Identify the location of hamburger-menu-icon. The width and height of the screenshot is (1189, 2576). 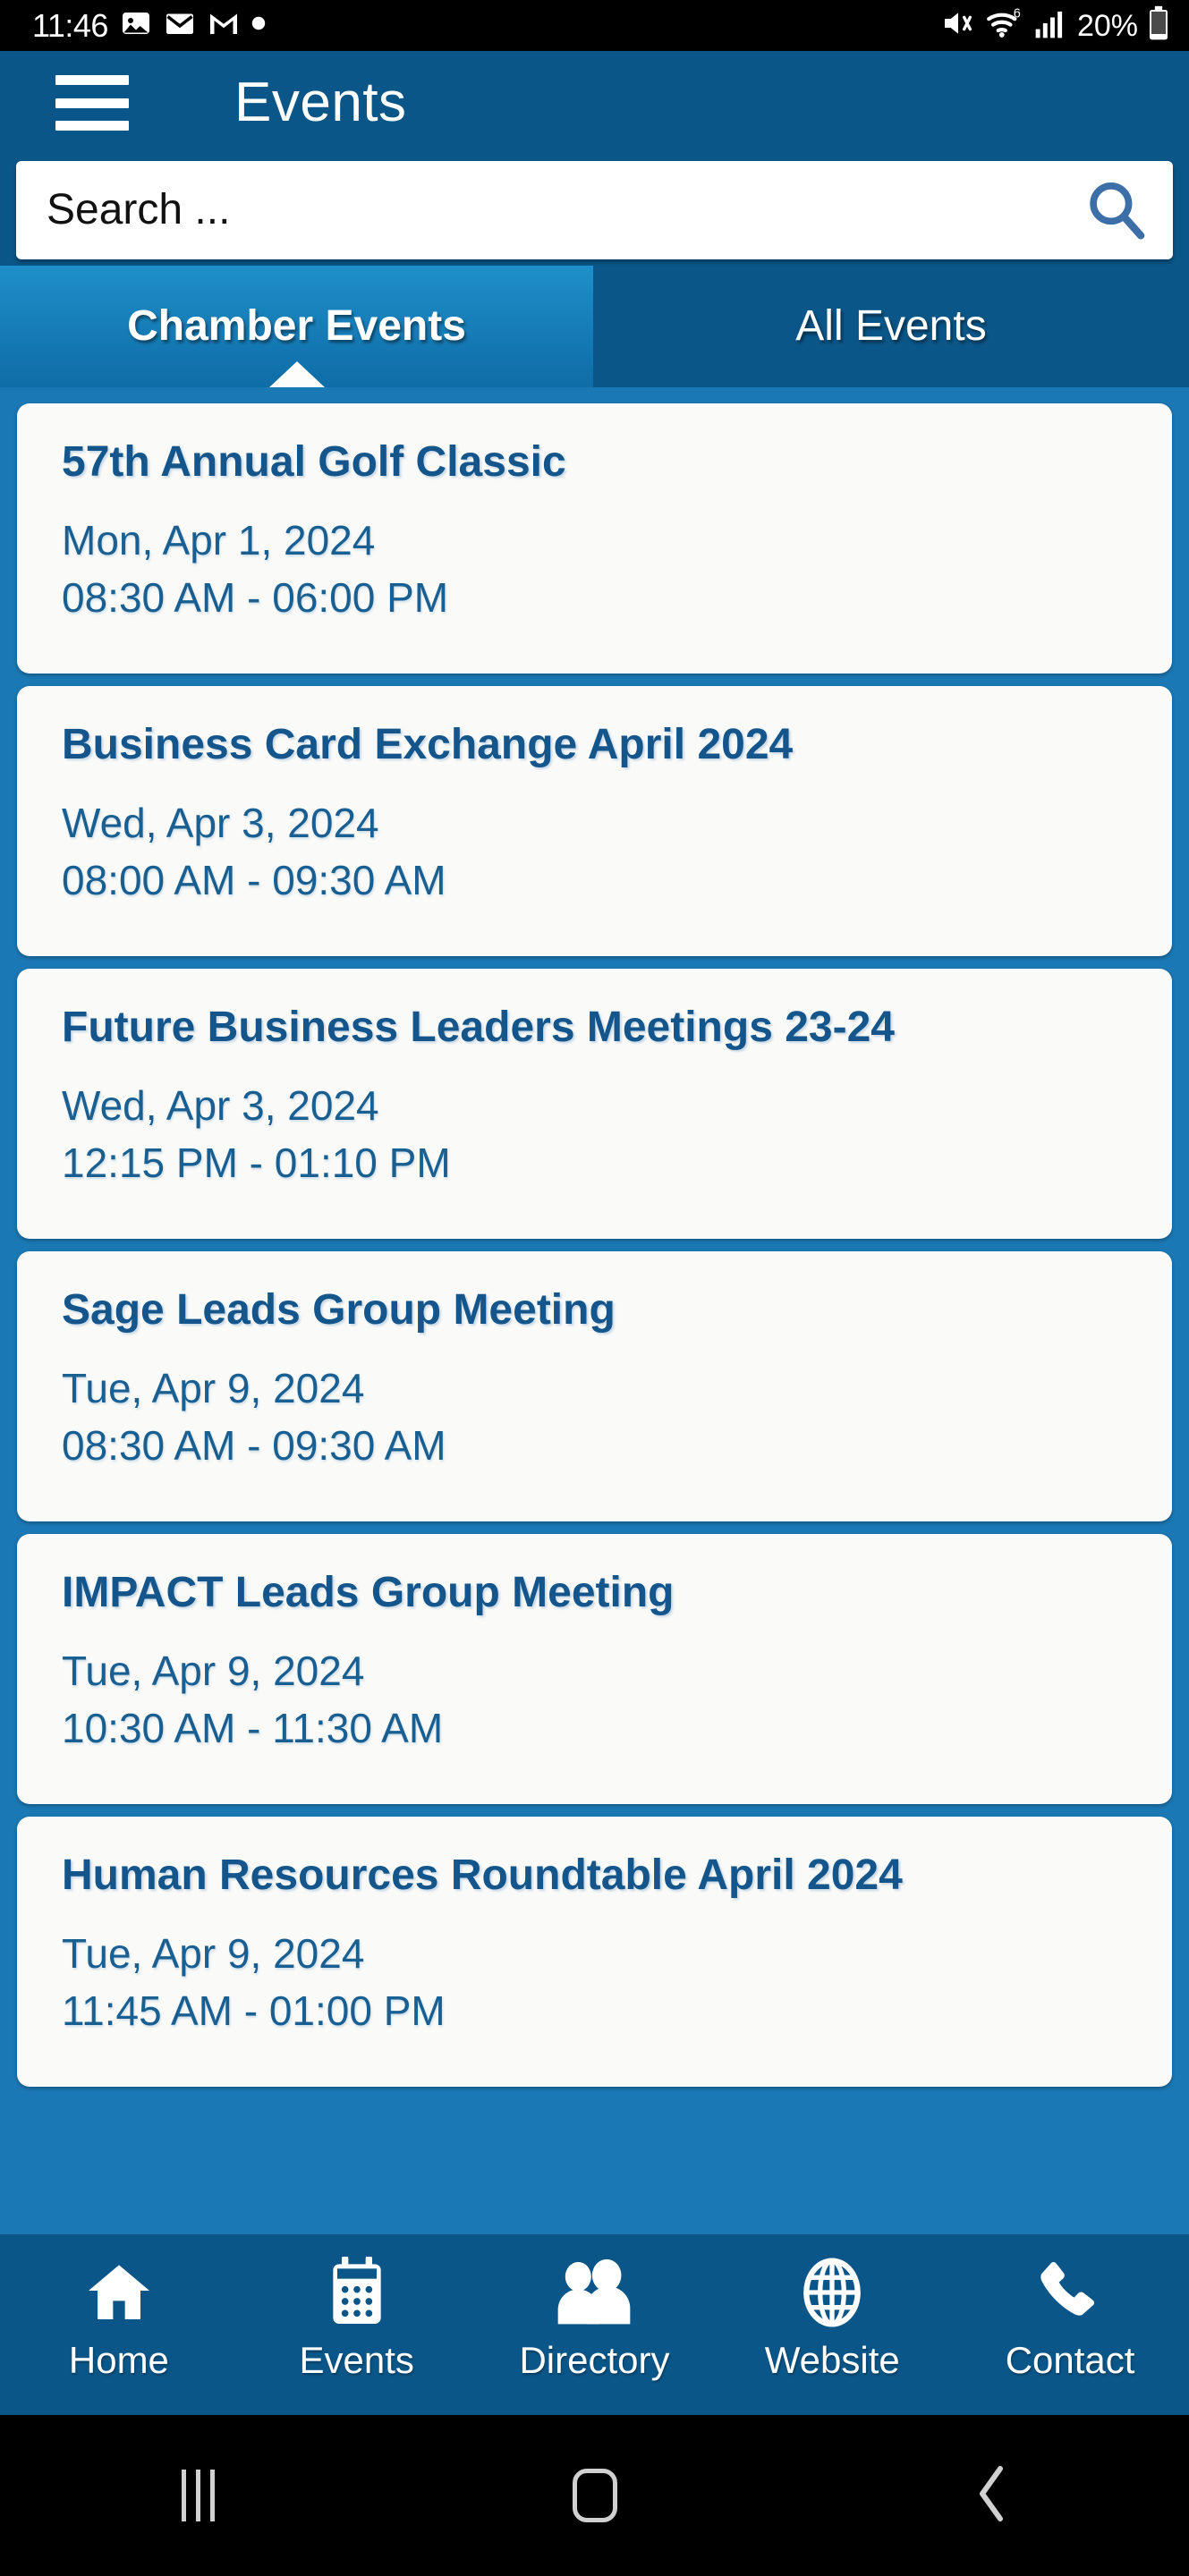
(92, 103).